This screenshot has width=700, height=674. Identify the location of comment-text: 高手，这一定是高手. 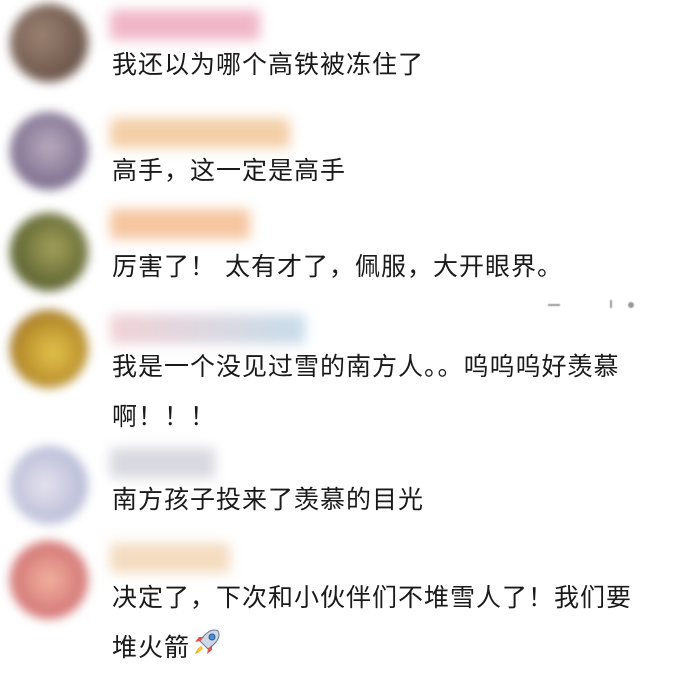
(229, 170).